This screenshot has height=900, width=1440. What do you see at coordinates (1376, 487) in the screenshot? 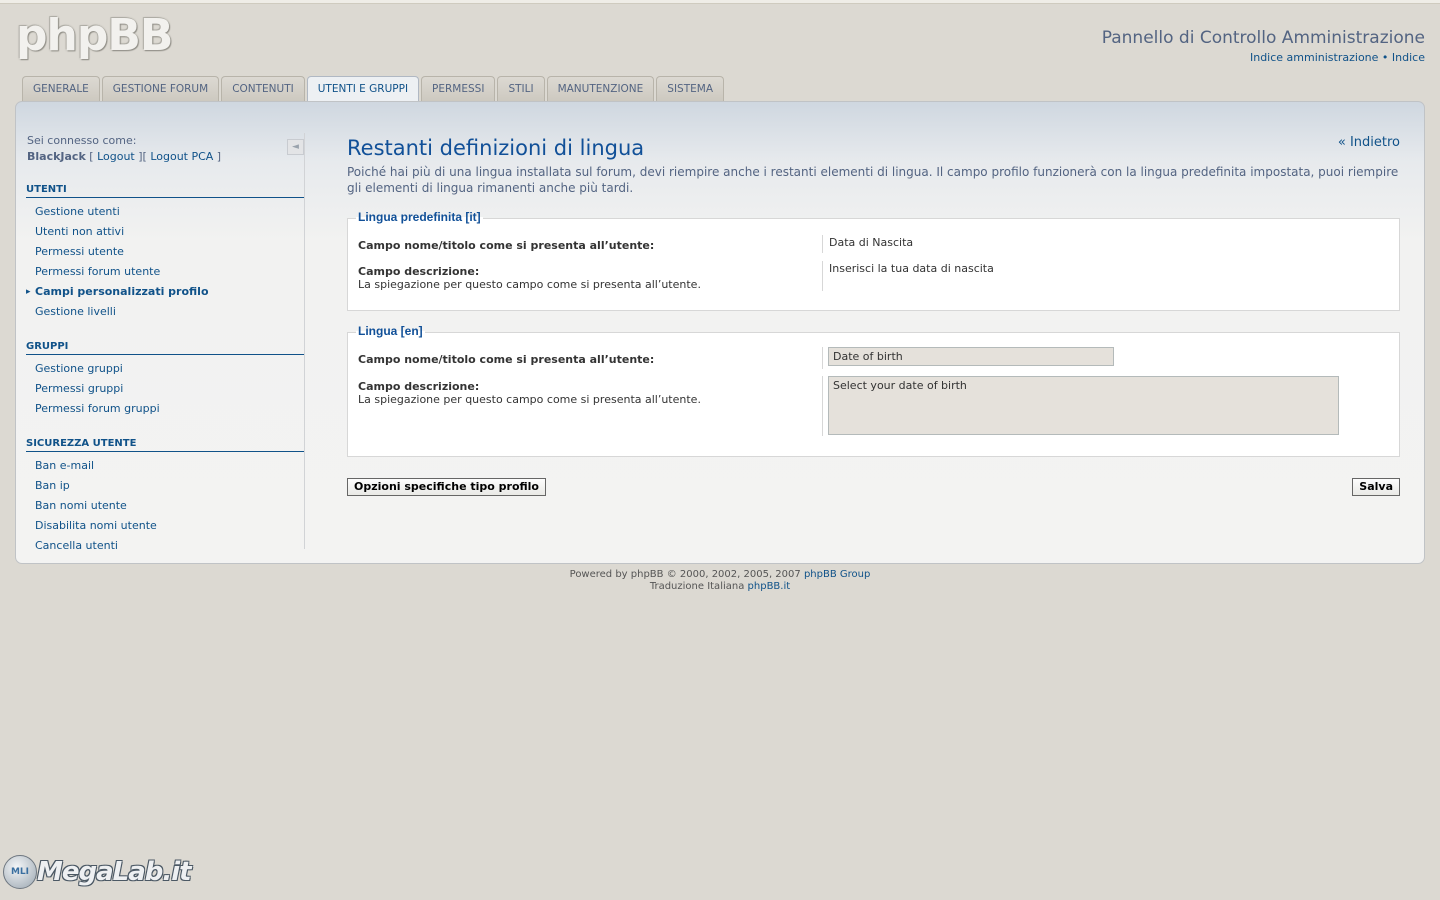
I see `save-button: Salva` at bounding box center [1376, 487].